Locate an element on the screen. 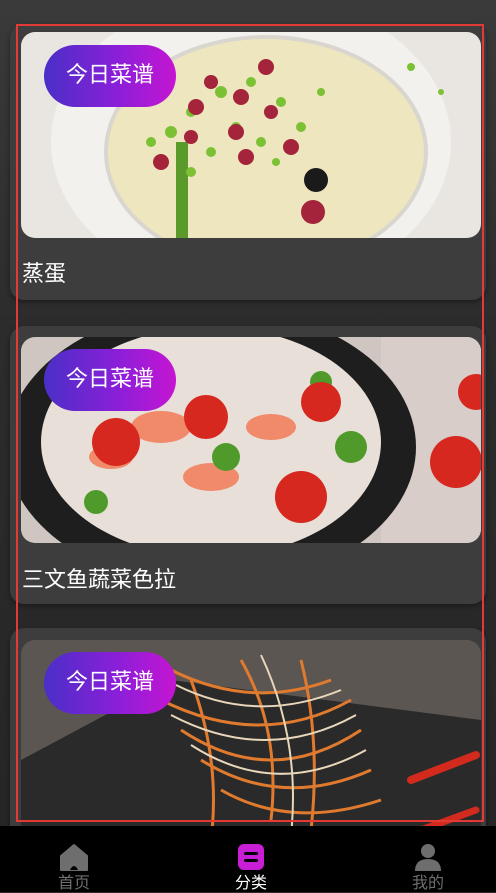 This screenshot has height=893, width=496. recipe-title: 蒸蛋 is located at coordinates (44, 274).